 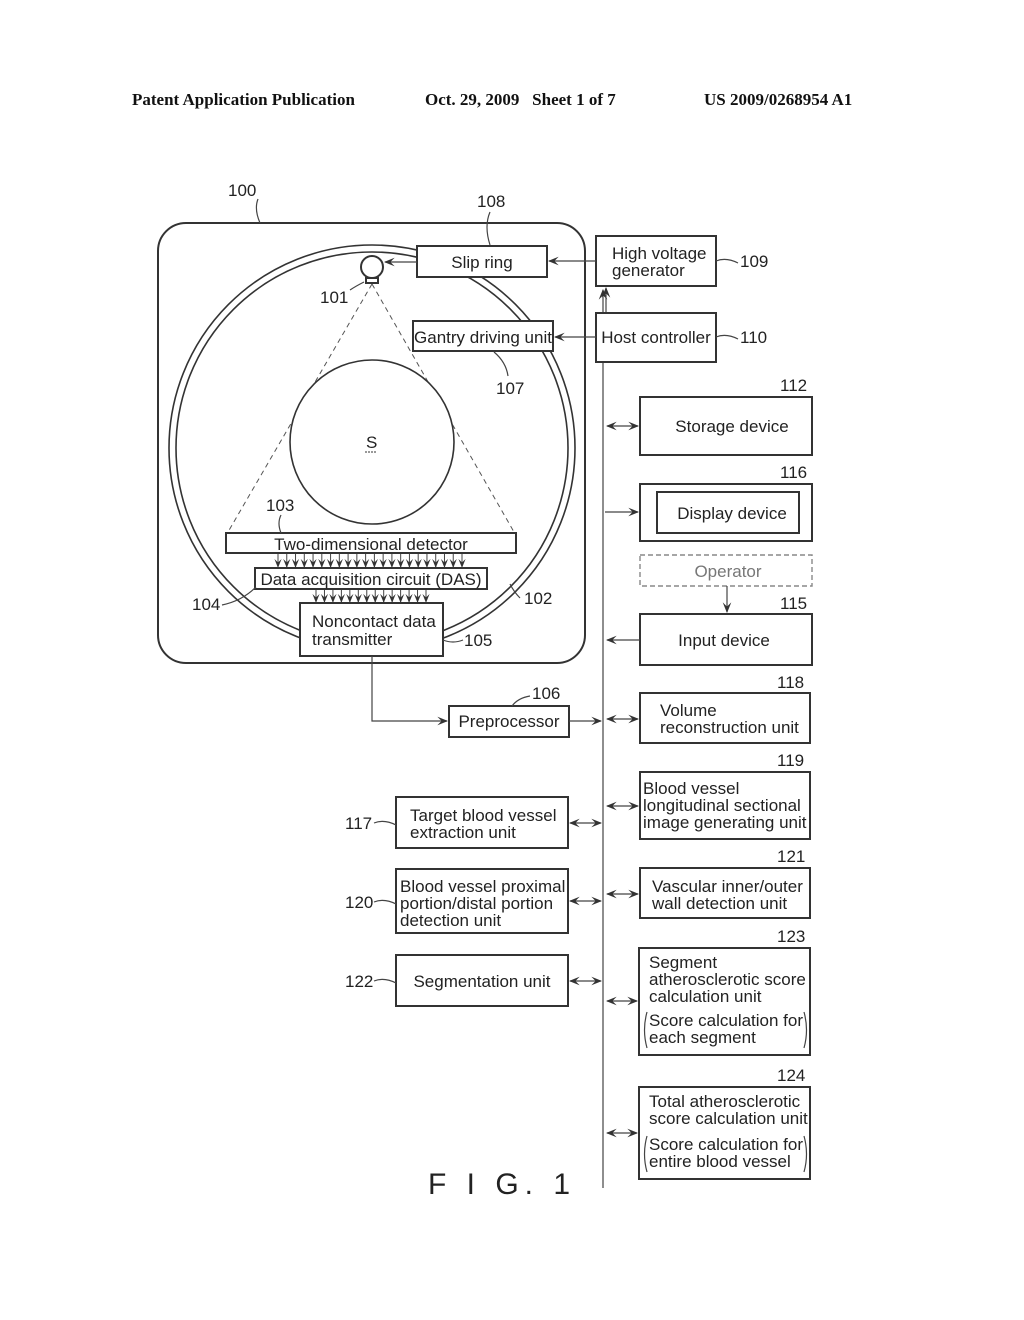 What do you see at coordinates (727, 571) in the screenshot?
I see `operator-label: Operator` at bounding box center [727, 571].